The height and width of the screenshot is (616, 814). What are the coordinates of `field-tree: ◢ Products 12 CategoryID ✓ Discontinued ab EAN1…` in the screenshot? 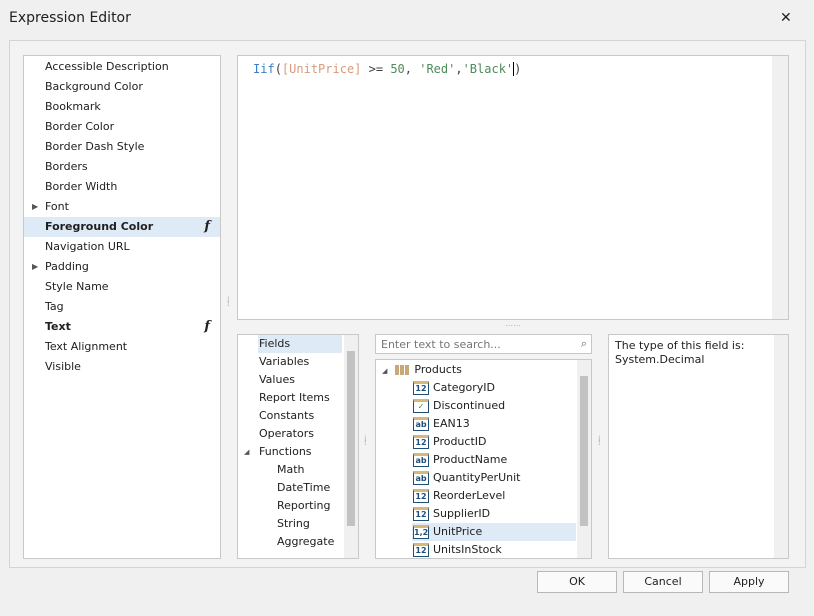 It's located at (483, 459).